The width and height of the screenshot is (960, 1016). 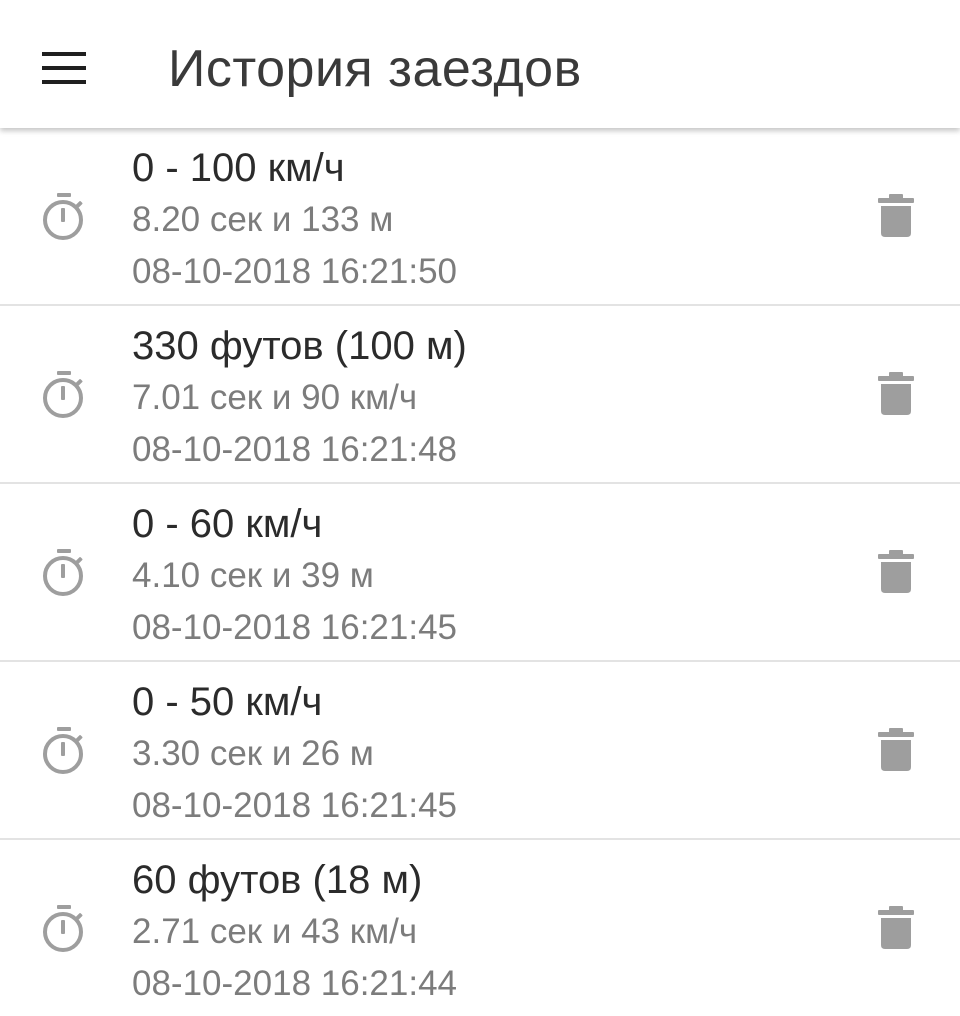 What do you see at coordinates (294, 983) in the screenshot?
I see `run-date: 08-10-2018 16:21:44` at bounding box center [294, 983].